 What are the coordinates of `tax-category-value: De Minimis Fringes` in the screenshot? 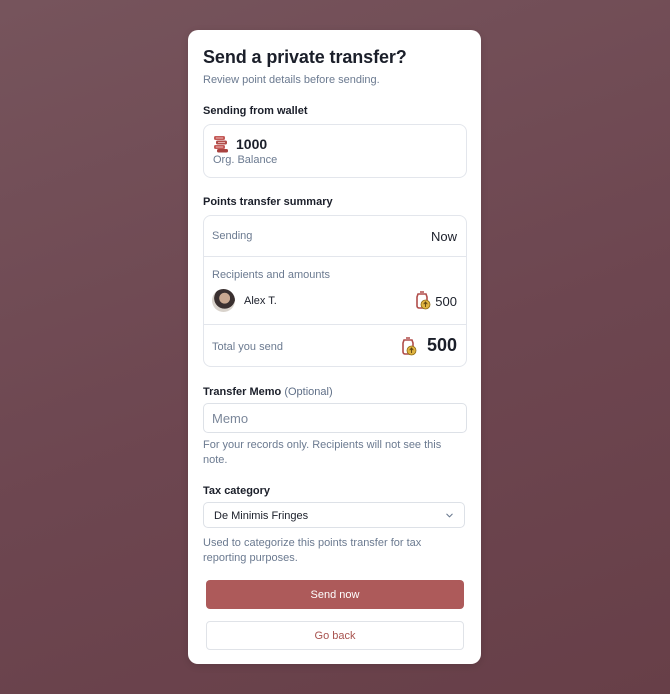 It's located at (261, 516).